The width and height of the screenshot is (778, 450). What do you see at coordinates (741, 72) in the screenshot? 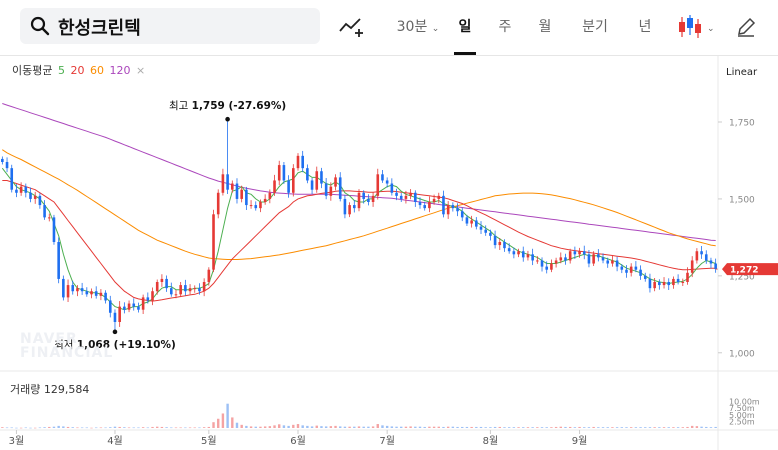
I see `scale-mode-label: Linear` at bounding box center [741, 72].